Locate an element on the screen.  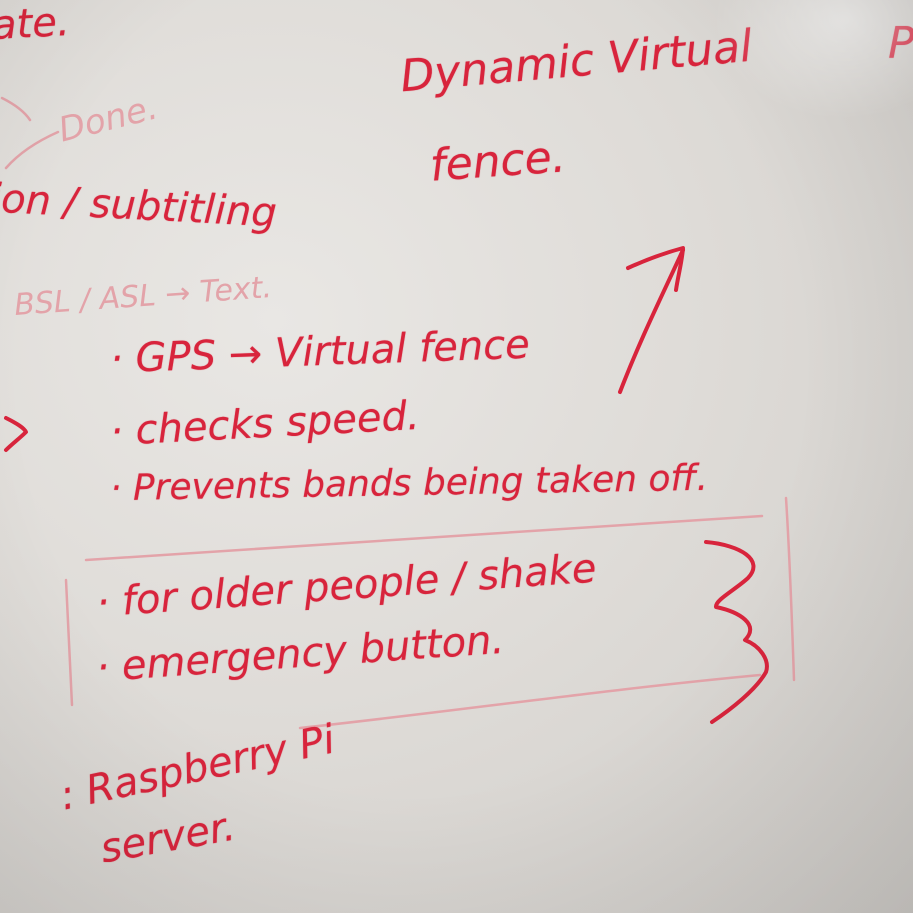
arrow-right-icon is located at coordinates (16, 434).